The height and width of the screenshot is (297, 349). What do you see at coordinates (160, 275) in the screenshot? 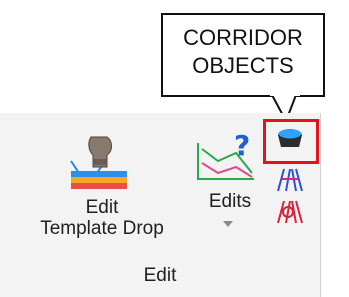
I see `group-label-edit: Edit` at bounding box center [160, 275].